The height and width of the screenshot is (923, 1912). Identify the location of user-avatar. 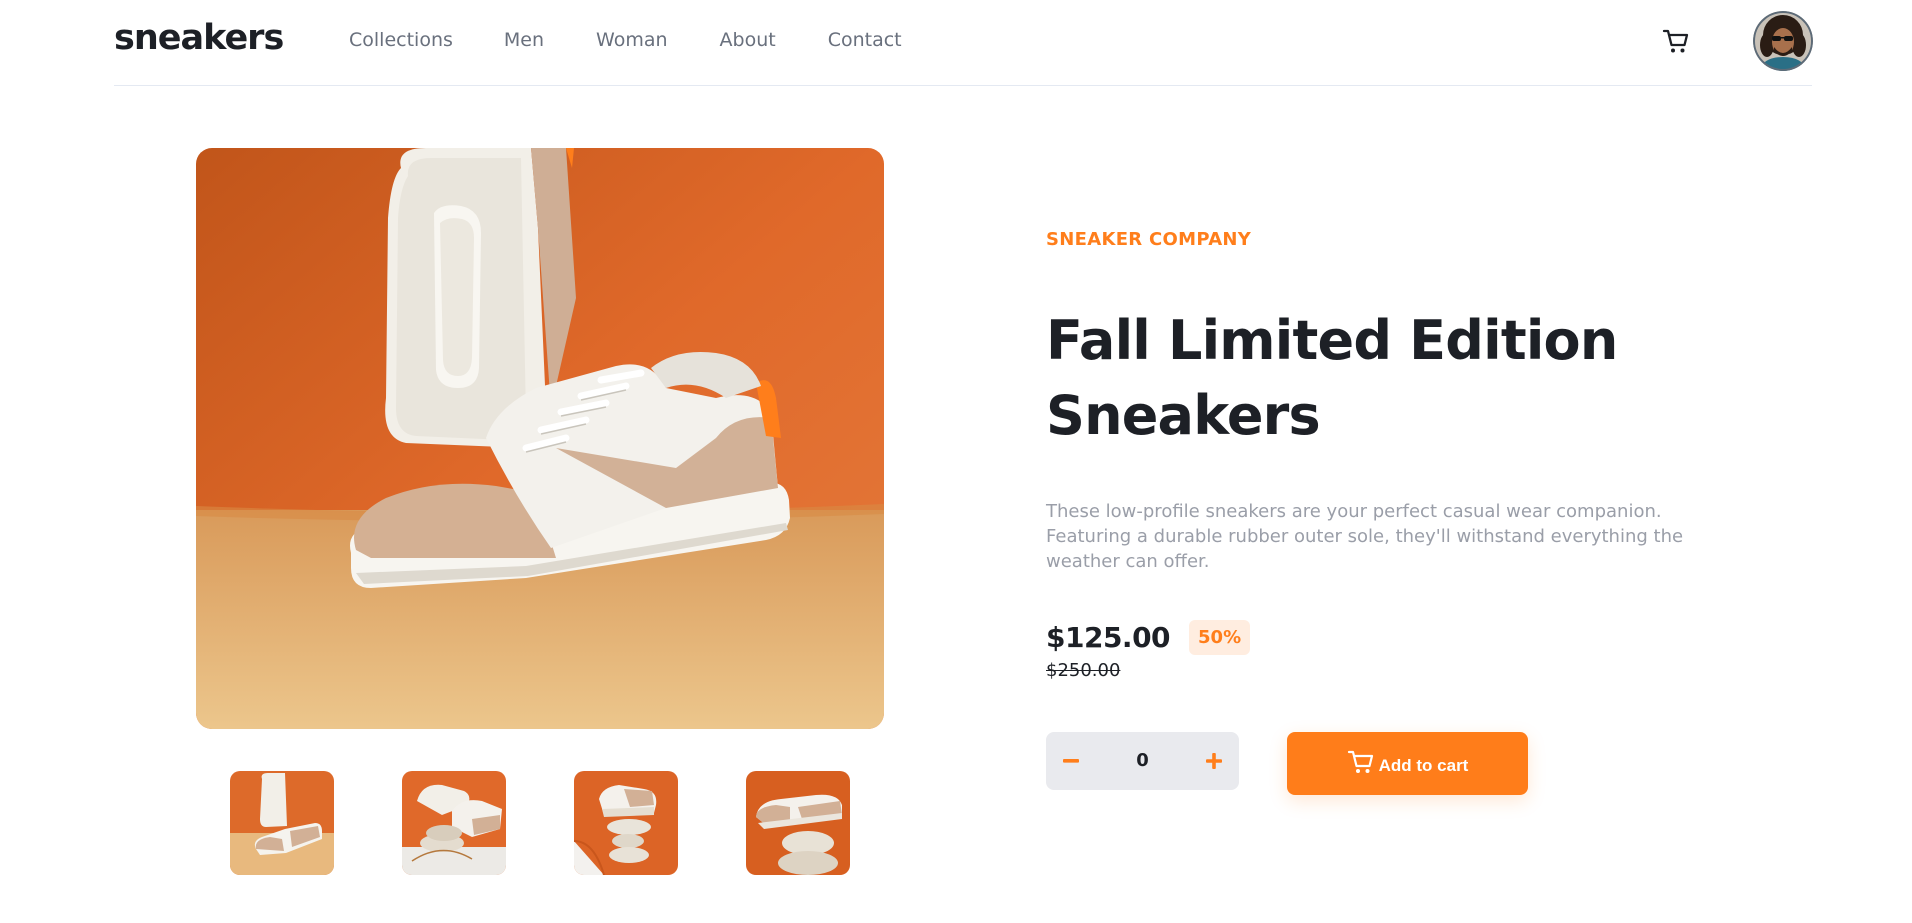
(1783, 41).